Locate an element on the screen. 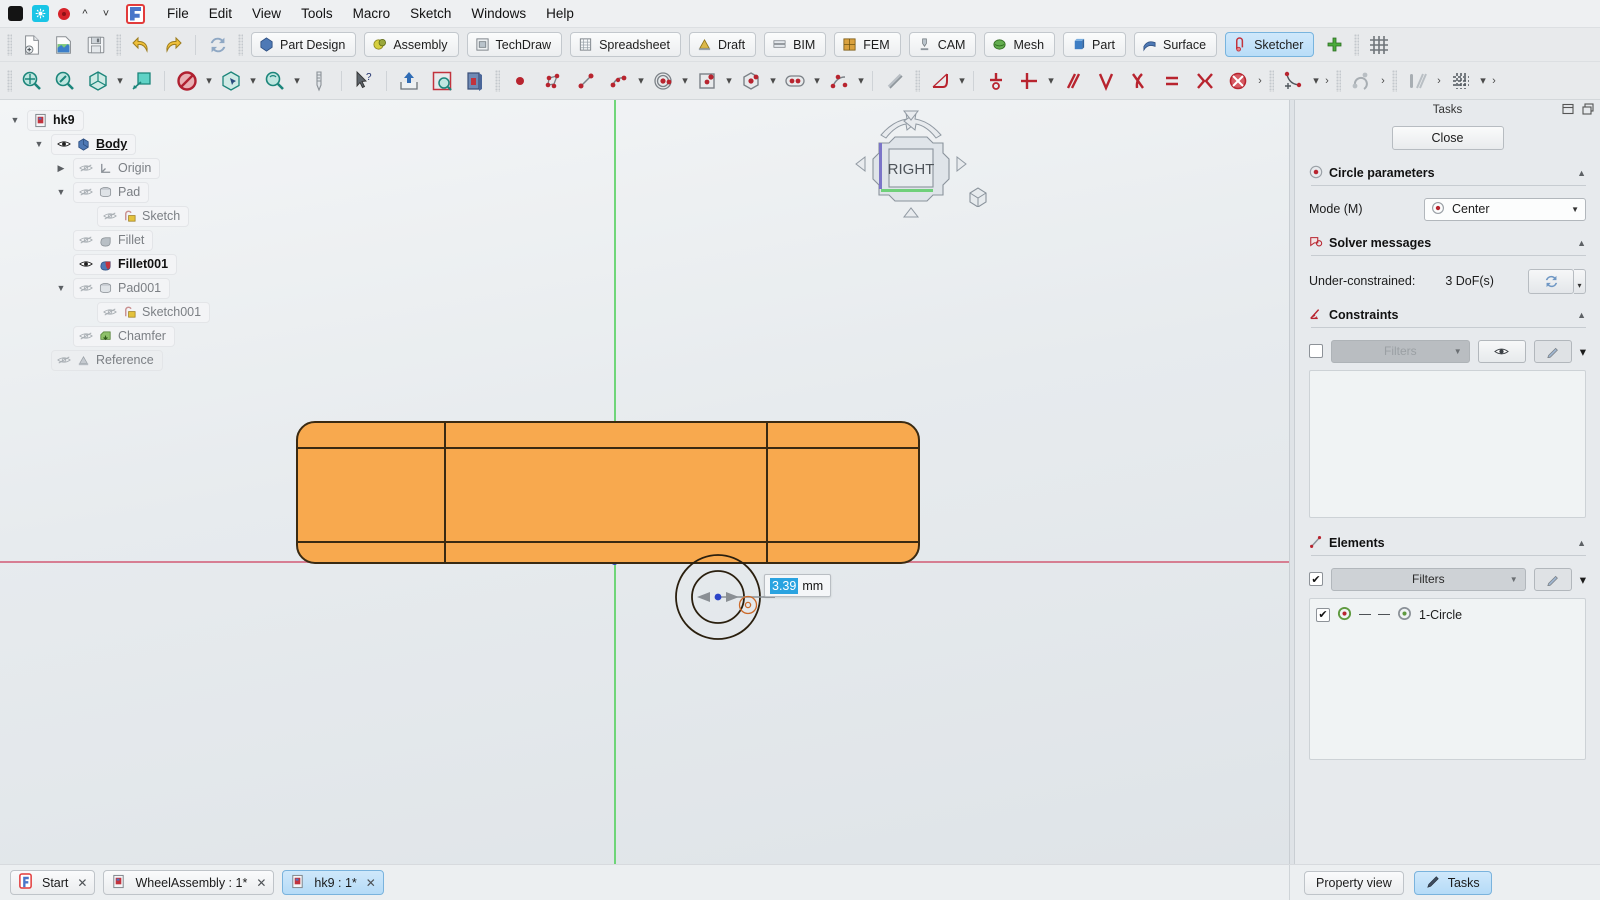 The image size is (1600, 900). document-tab-hk9: hk9 : 1* ✕ is located at coordinates (333, 882).